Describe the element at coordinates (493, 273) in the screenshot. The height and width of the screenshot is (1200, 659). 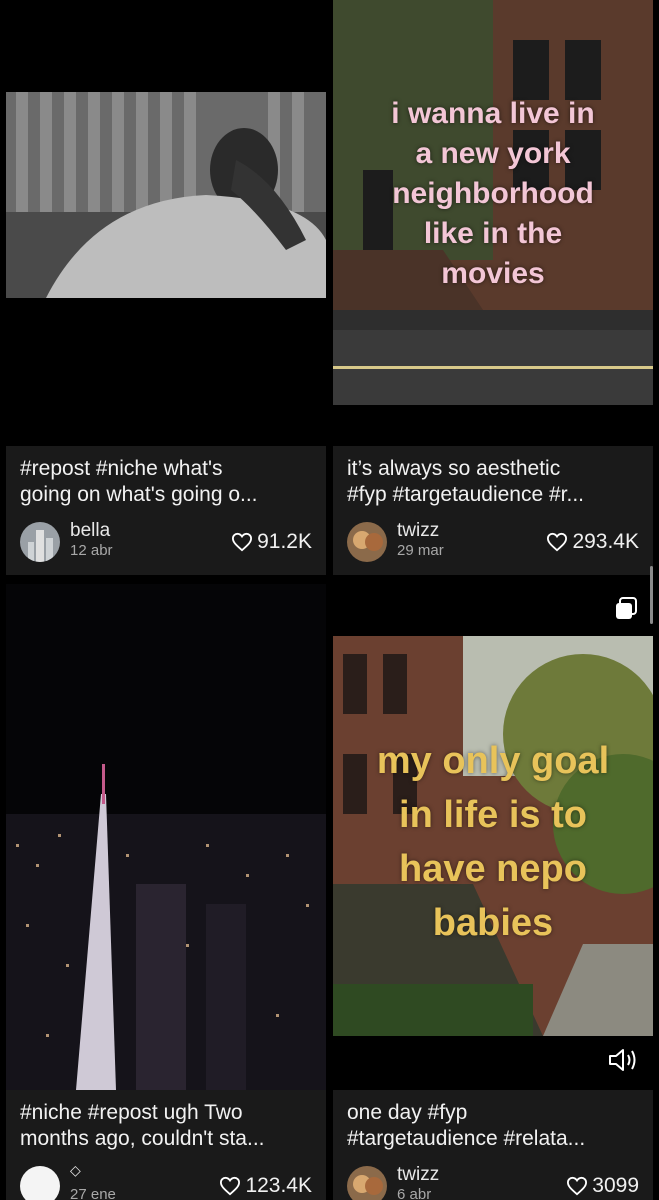
I see `overlay-line: movies` at that location.